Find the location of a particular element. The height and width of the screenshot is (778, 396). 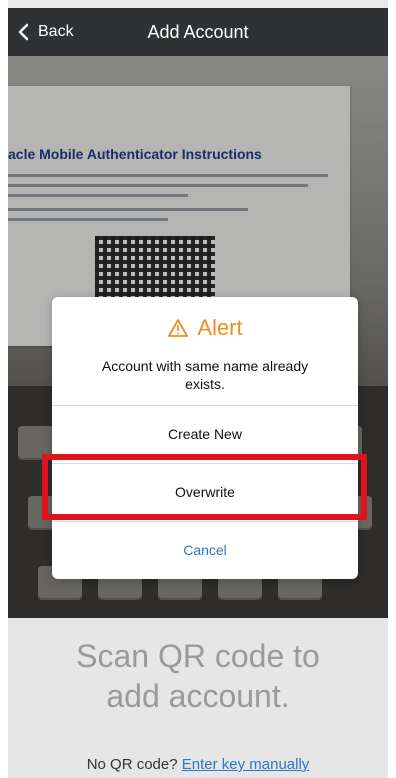

create-new-button: Create New is located at coordinates (205, 434).